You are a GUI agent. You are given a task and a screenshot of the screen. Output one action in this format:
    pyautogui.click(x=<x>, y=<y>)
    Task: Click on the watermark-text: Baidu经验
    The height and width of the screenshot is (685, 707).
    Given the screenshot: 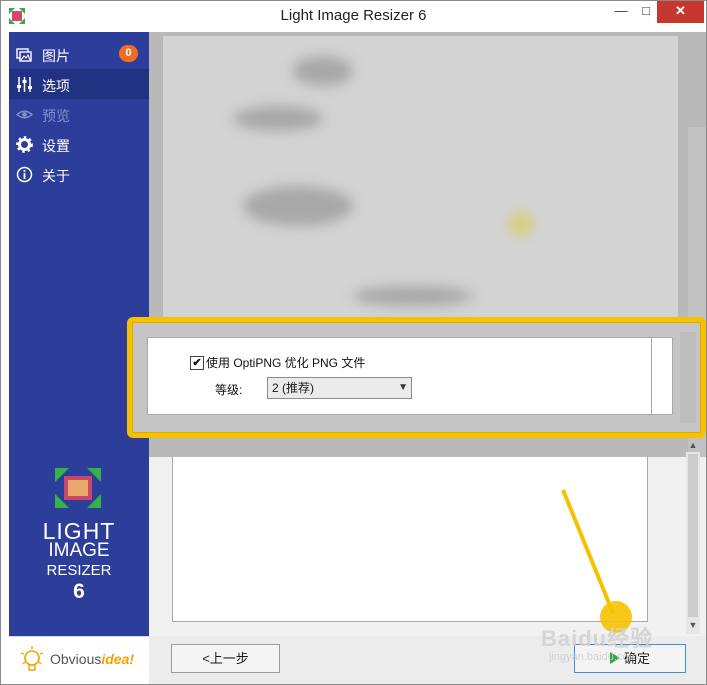 What is the action you would take?
    pyautogui.click(x=597, y=638)
    